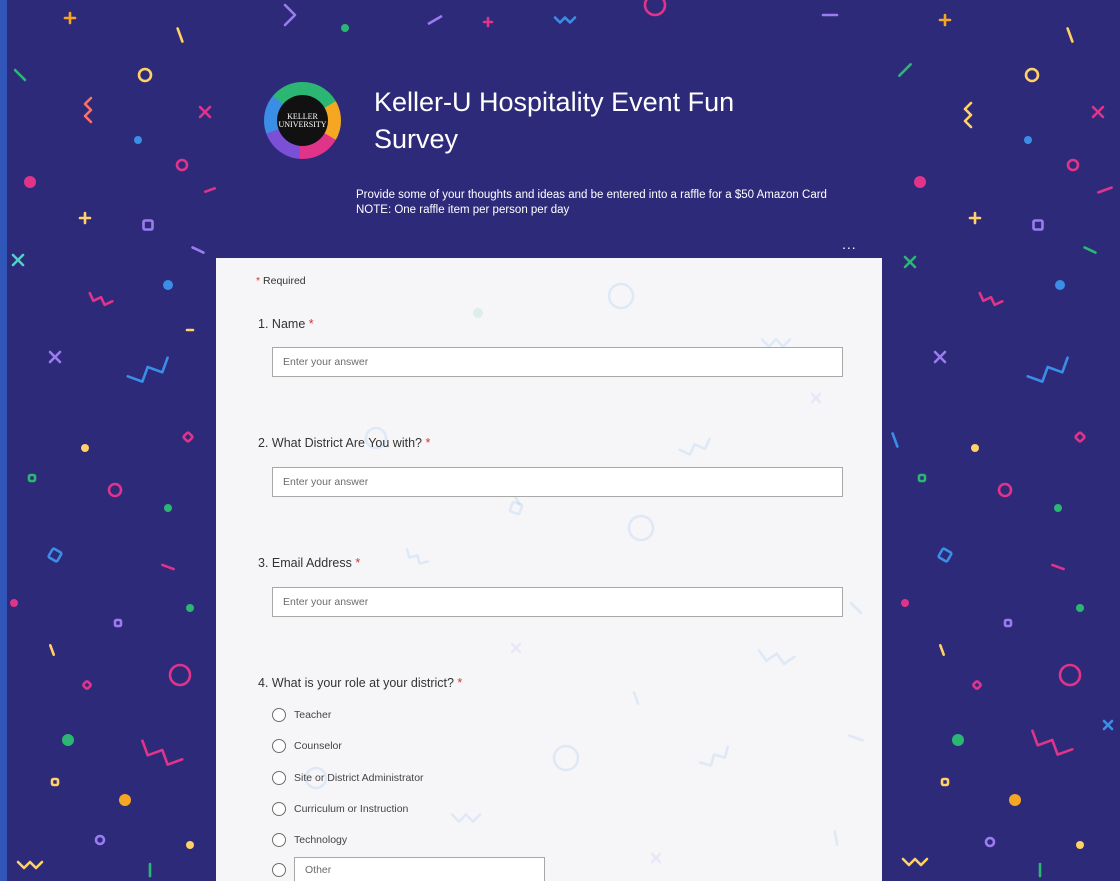 This screenshot has width=1120, height=881. Describe the element at coordinates (286, 324) in the screenshot. I see `question-1-label: 1. Name *` at that location.